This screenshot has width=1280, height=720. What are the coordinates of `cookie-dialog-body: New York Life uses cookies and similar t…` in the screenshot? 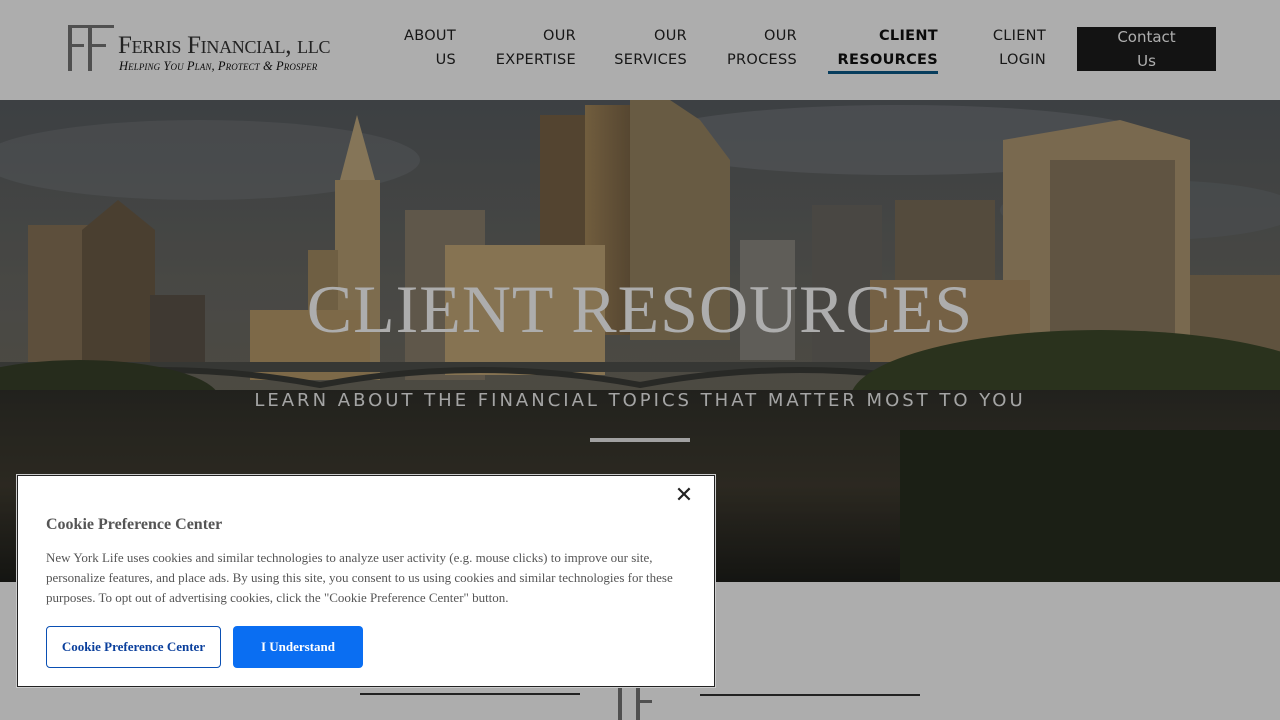 It's located at (359, 577).